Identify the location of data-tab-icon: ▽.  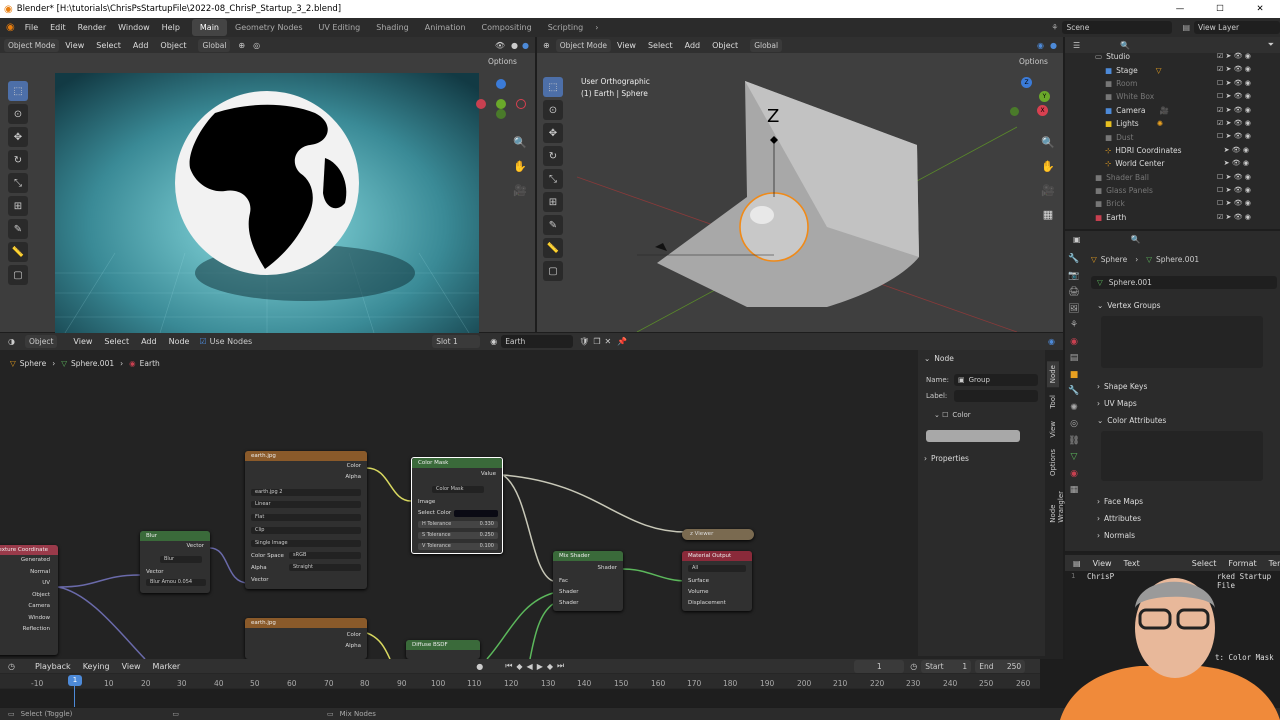
(1074, 457).